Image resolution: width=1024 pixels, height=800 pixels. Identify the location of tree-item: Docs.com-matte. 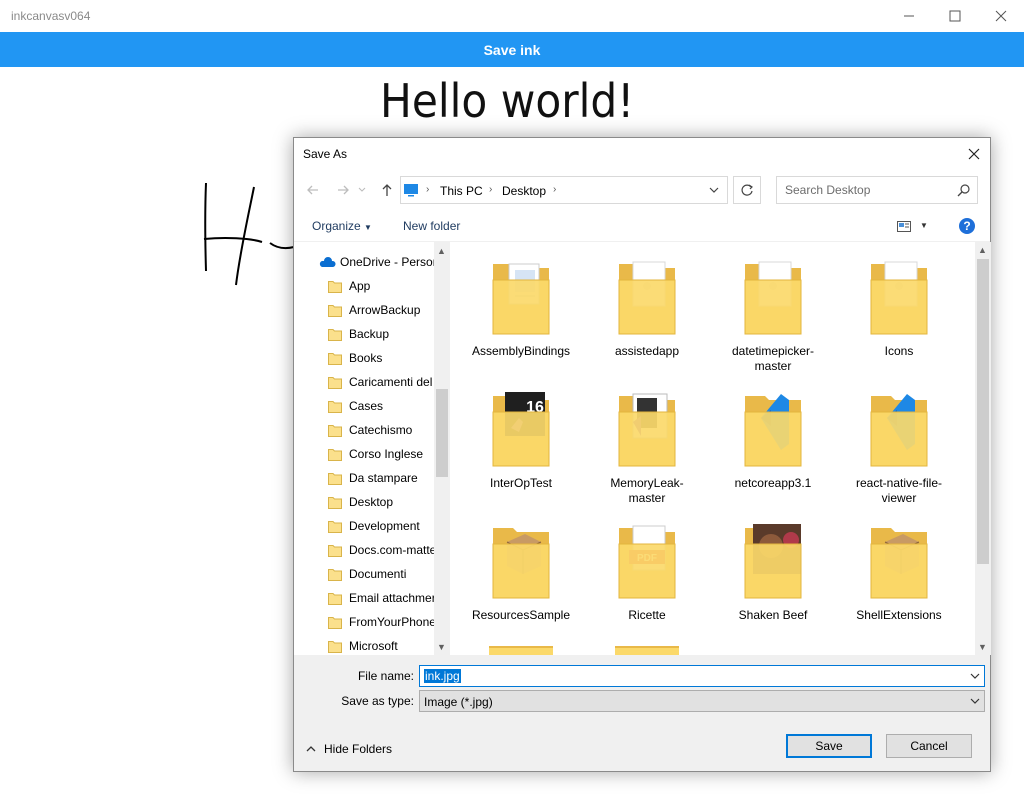
(389, 550).